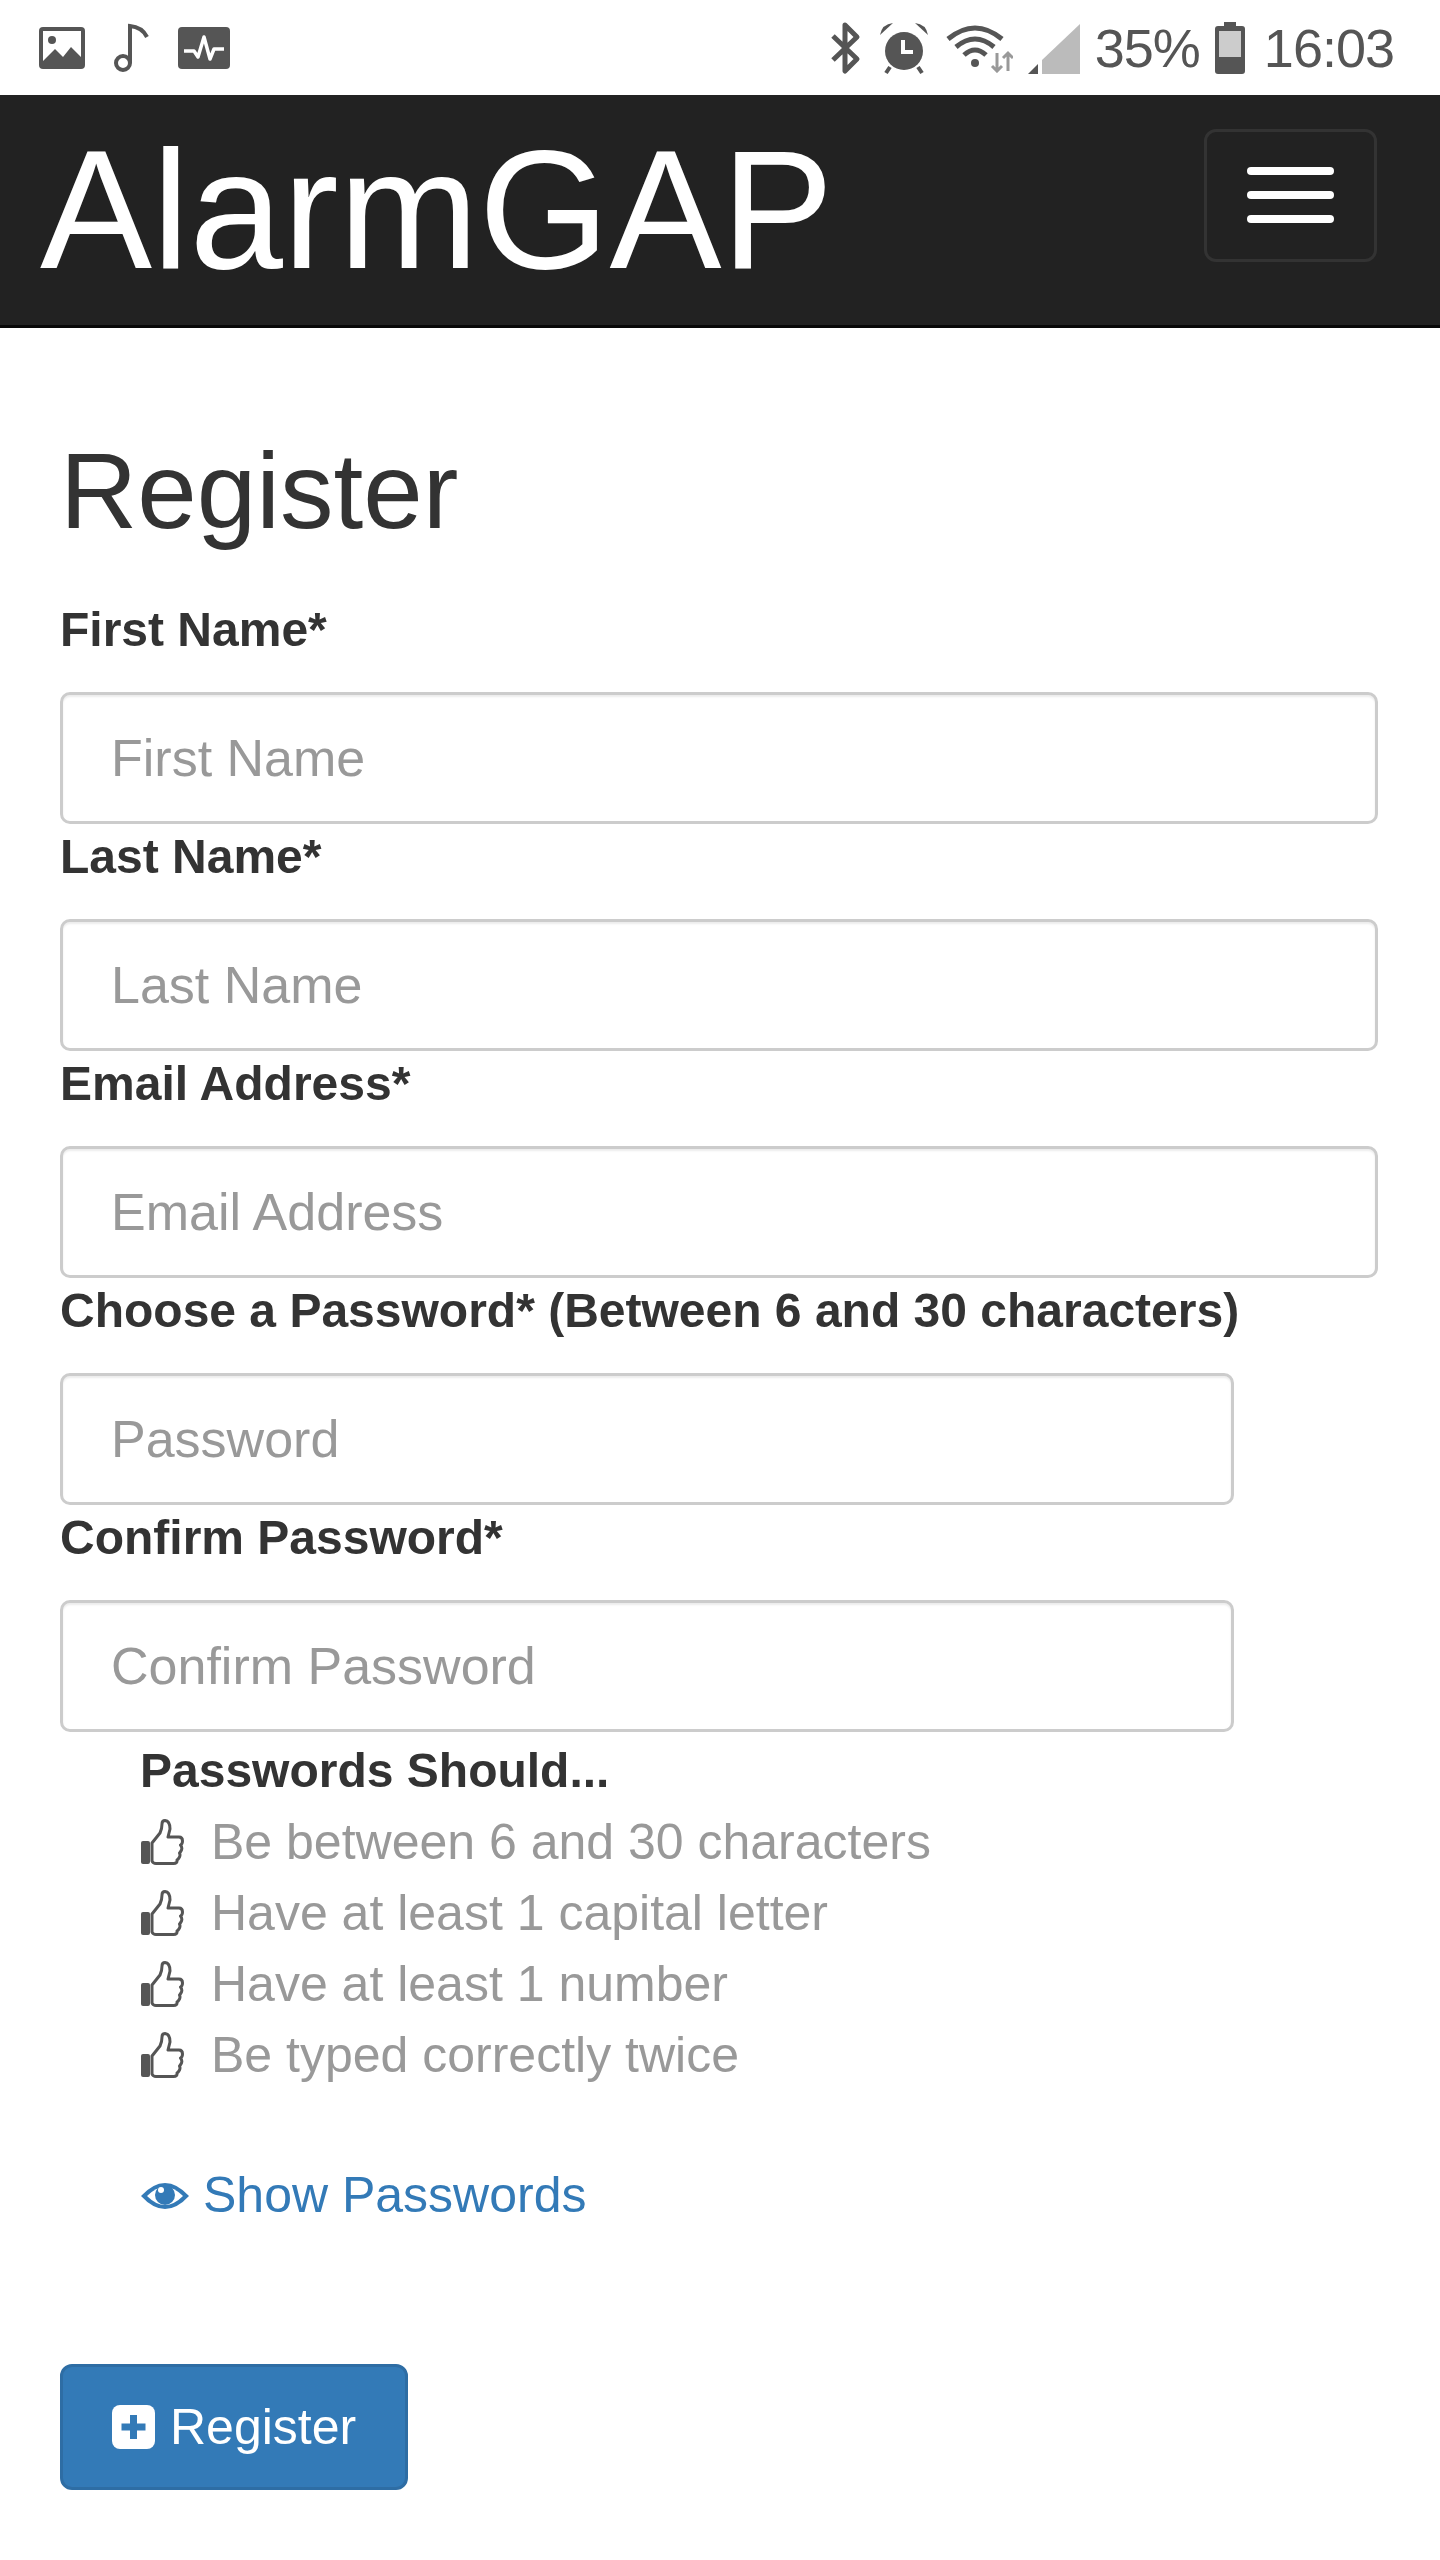 The width and height of the screenshot is (1440, 2560). What do you see at coordinates (234, 2427) in the screenshot?
I see `register-button: Register` at bounding box center [234, 2427].